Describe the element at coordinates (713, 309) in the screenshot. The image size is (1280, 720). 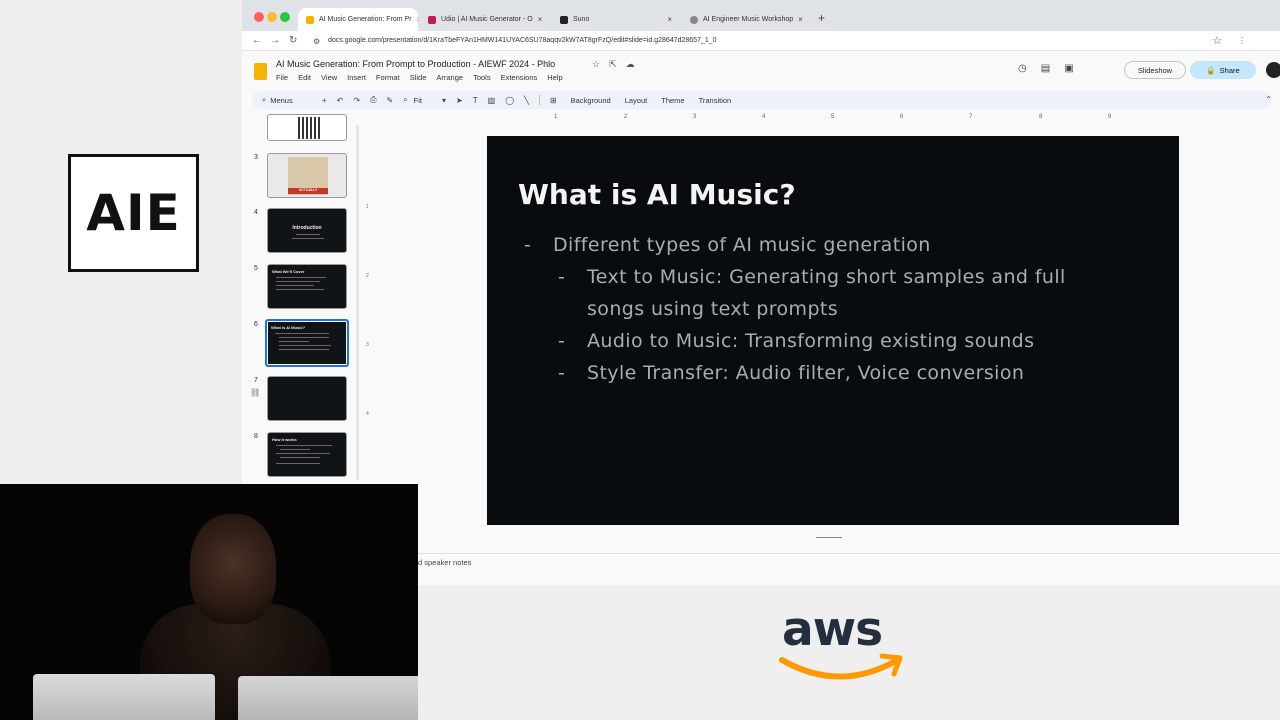
I see `bullet-text: songs using text prompts` at that location.